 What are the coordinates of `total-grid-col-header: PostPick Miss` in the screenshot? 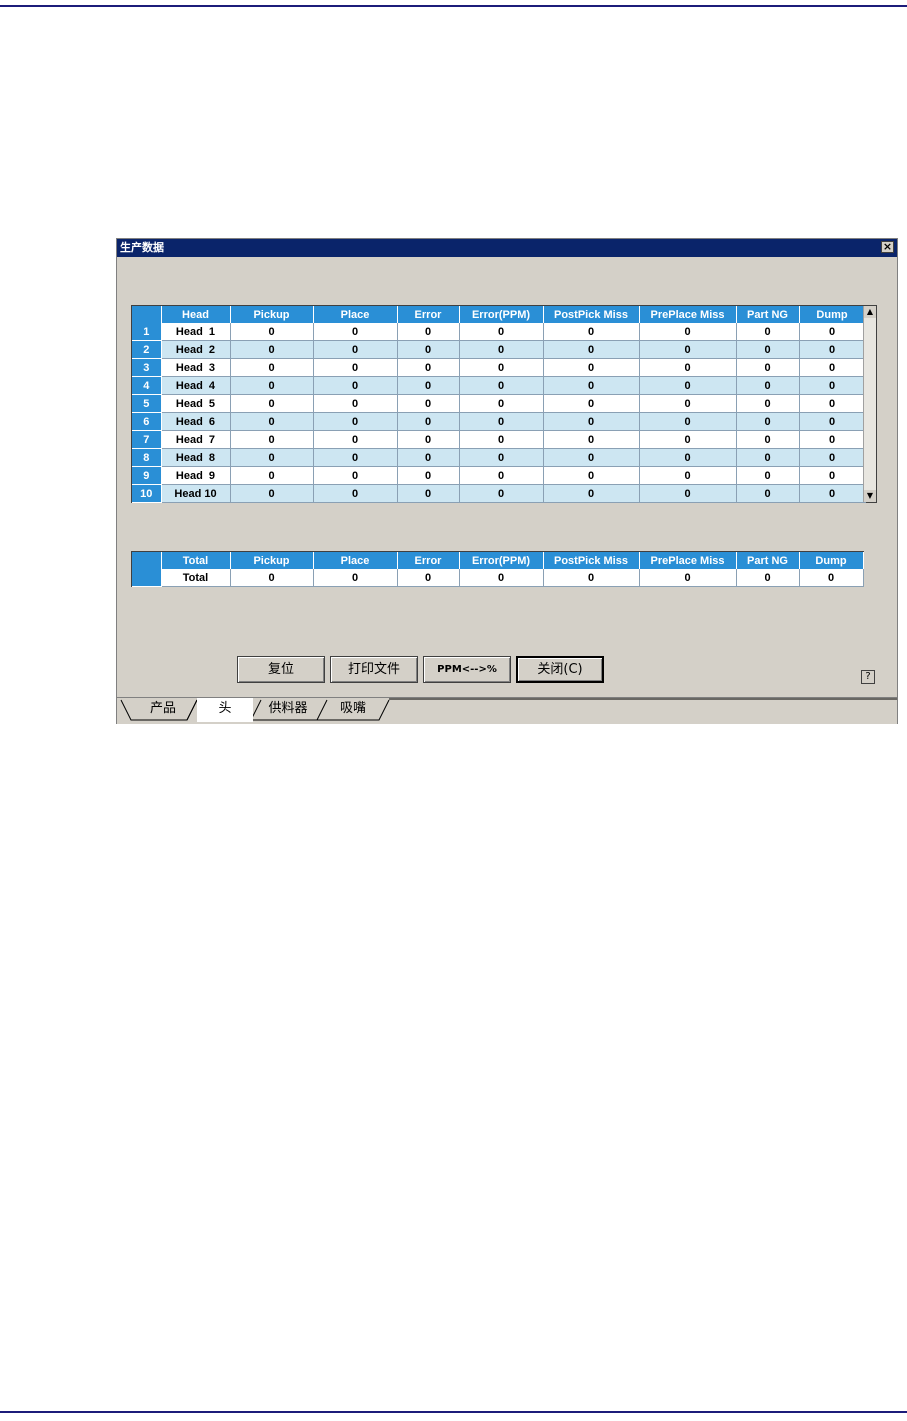 It's located at (591, 560).